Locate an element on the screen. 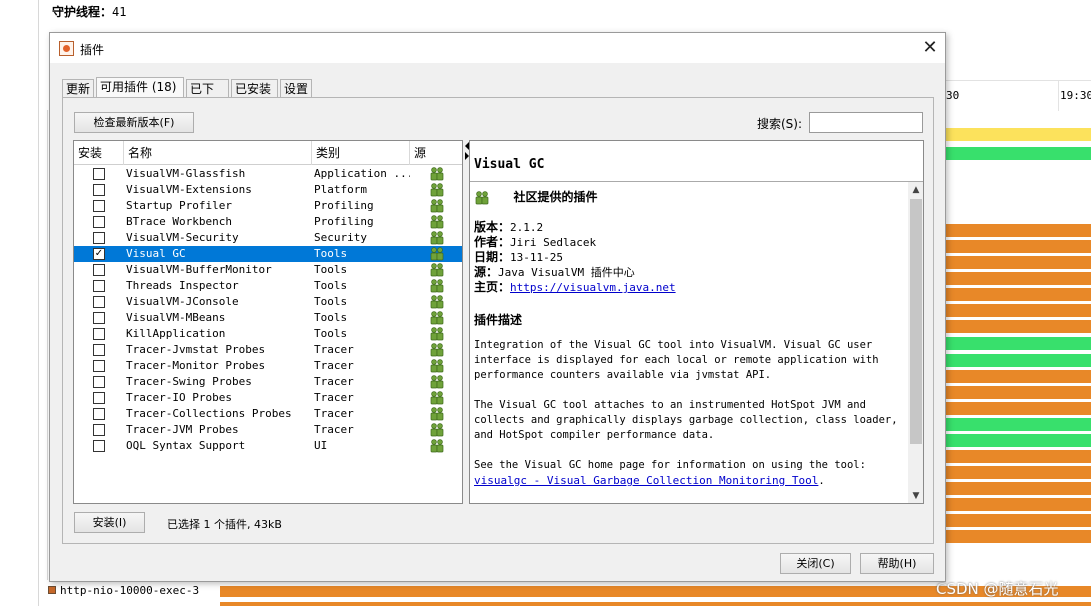 The width and height of the screenshot is (1091, 606). check-updates-button: 检查最新版本(F) is located at coordinates (134, 122).